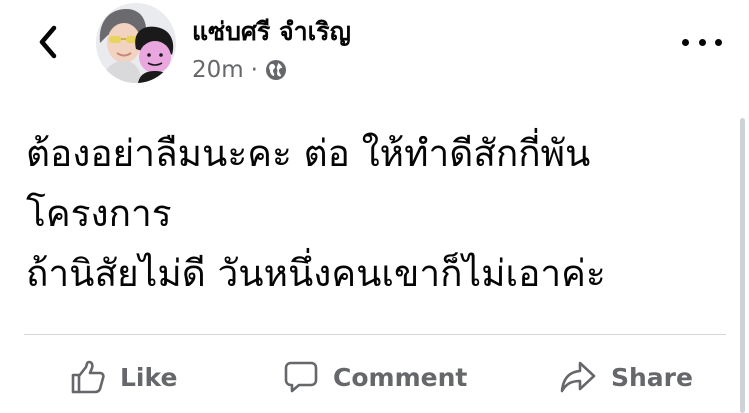  What do you see at coordinates (301, 377) in the screenshot?
I see `comment-icon` at bounding box center [301, 377].